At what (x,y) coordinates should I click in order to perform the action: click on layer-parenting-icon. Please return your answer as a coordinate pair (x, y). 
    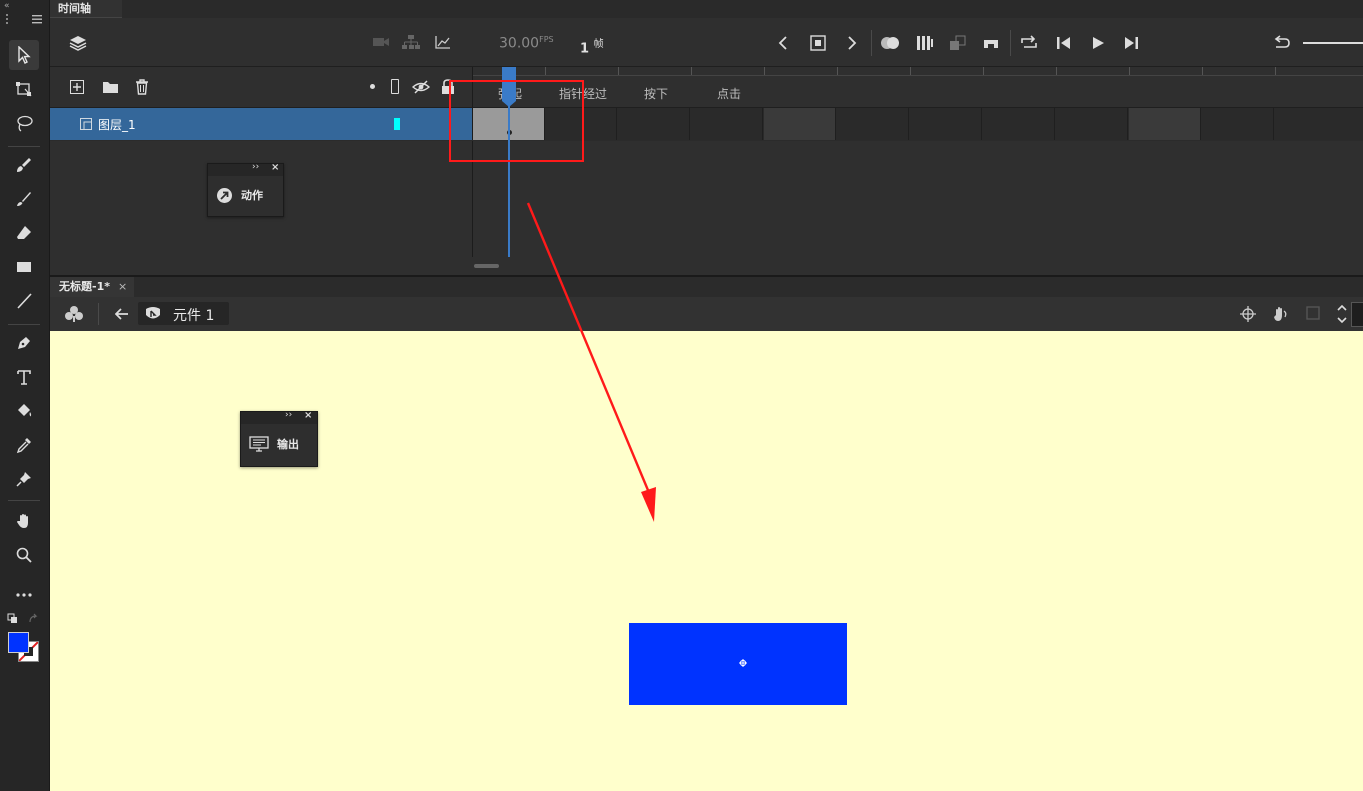
    Looking at the image, I should click on (411, 42).